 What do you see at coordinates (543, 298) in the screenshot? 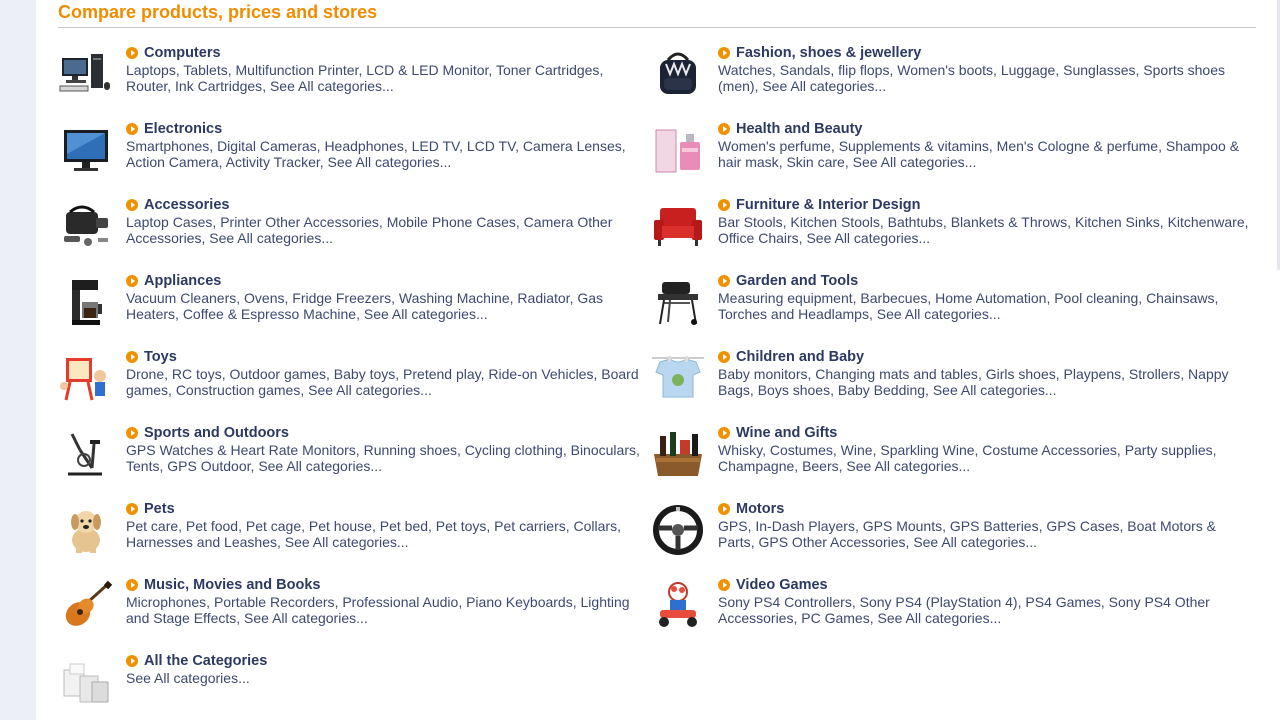
I see `subcategory-link: Radiator` at bounding box center [543, 298].